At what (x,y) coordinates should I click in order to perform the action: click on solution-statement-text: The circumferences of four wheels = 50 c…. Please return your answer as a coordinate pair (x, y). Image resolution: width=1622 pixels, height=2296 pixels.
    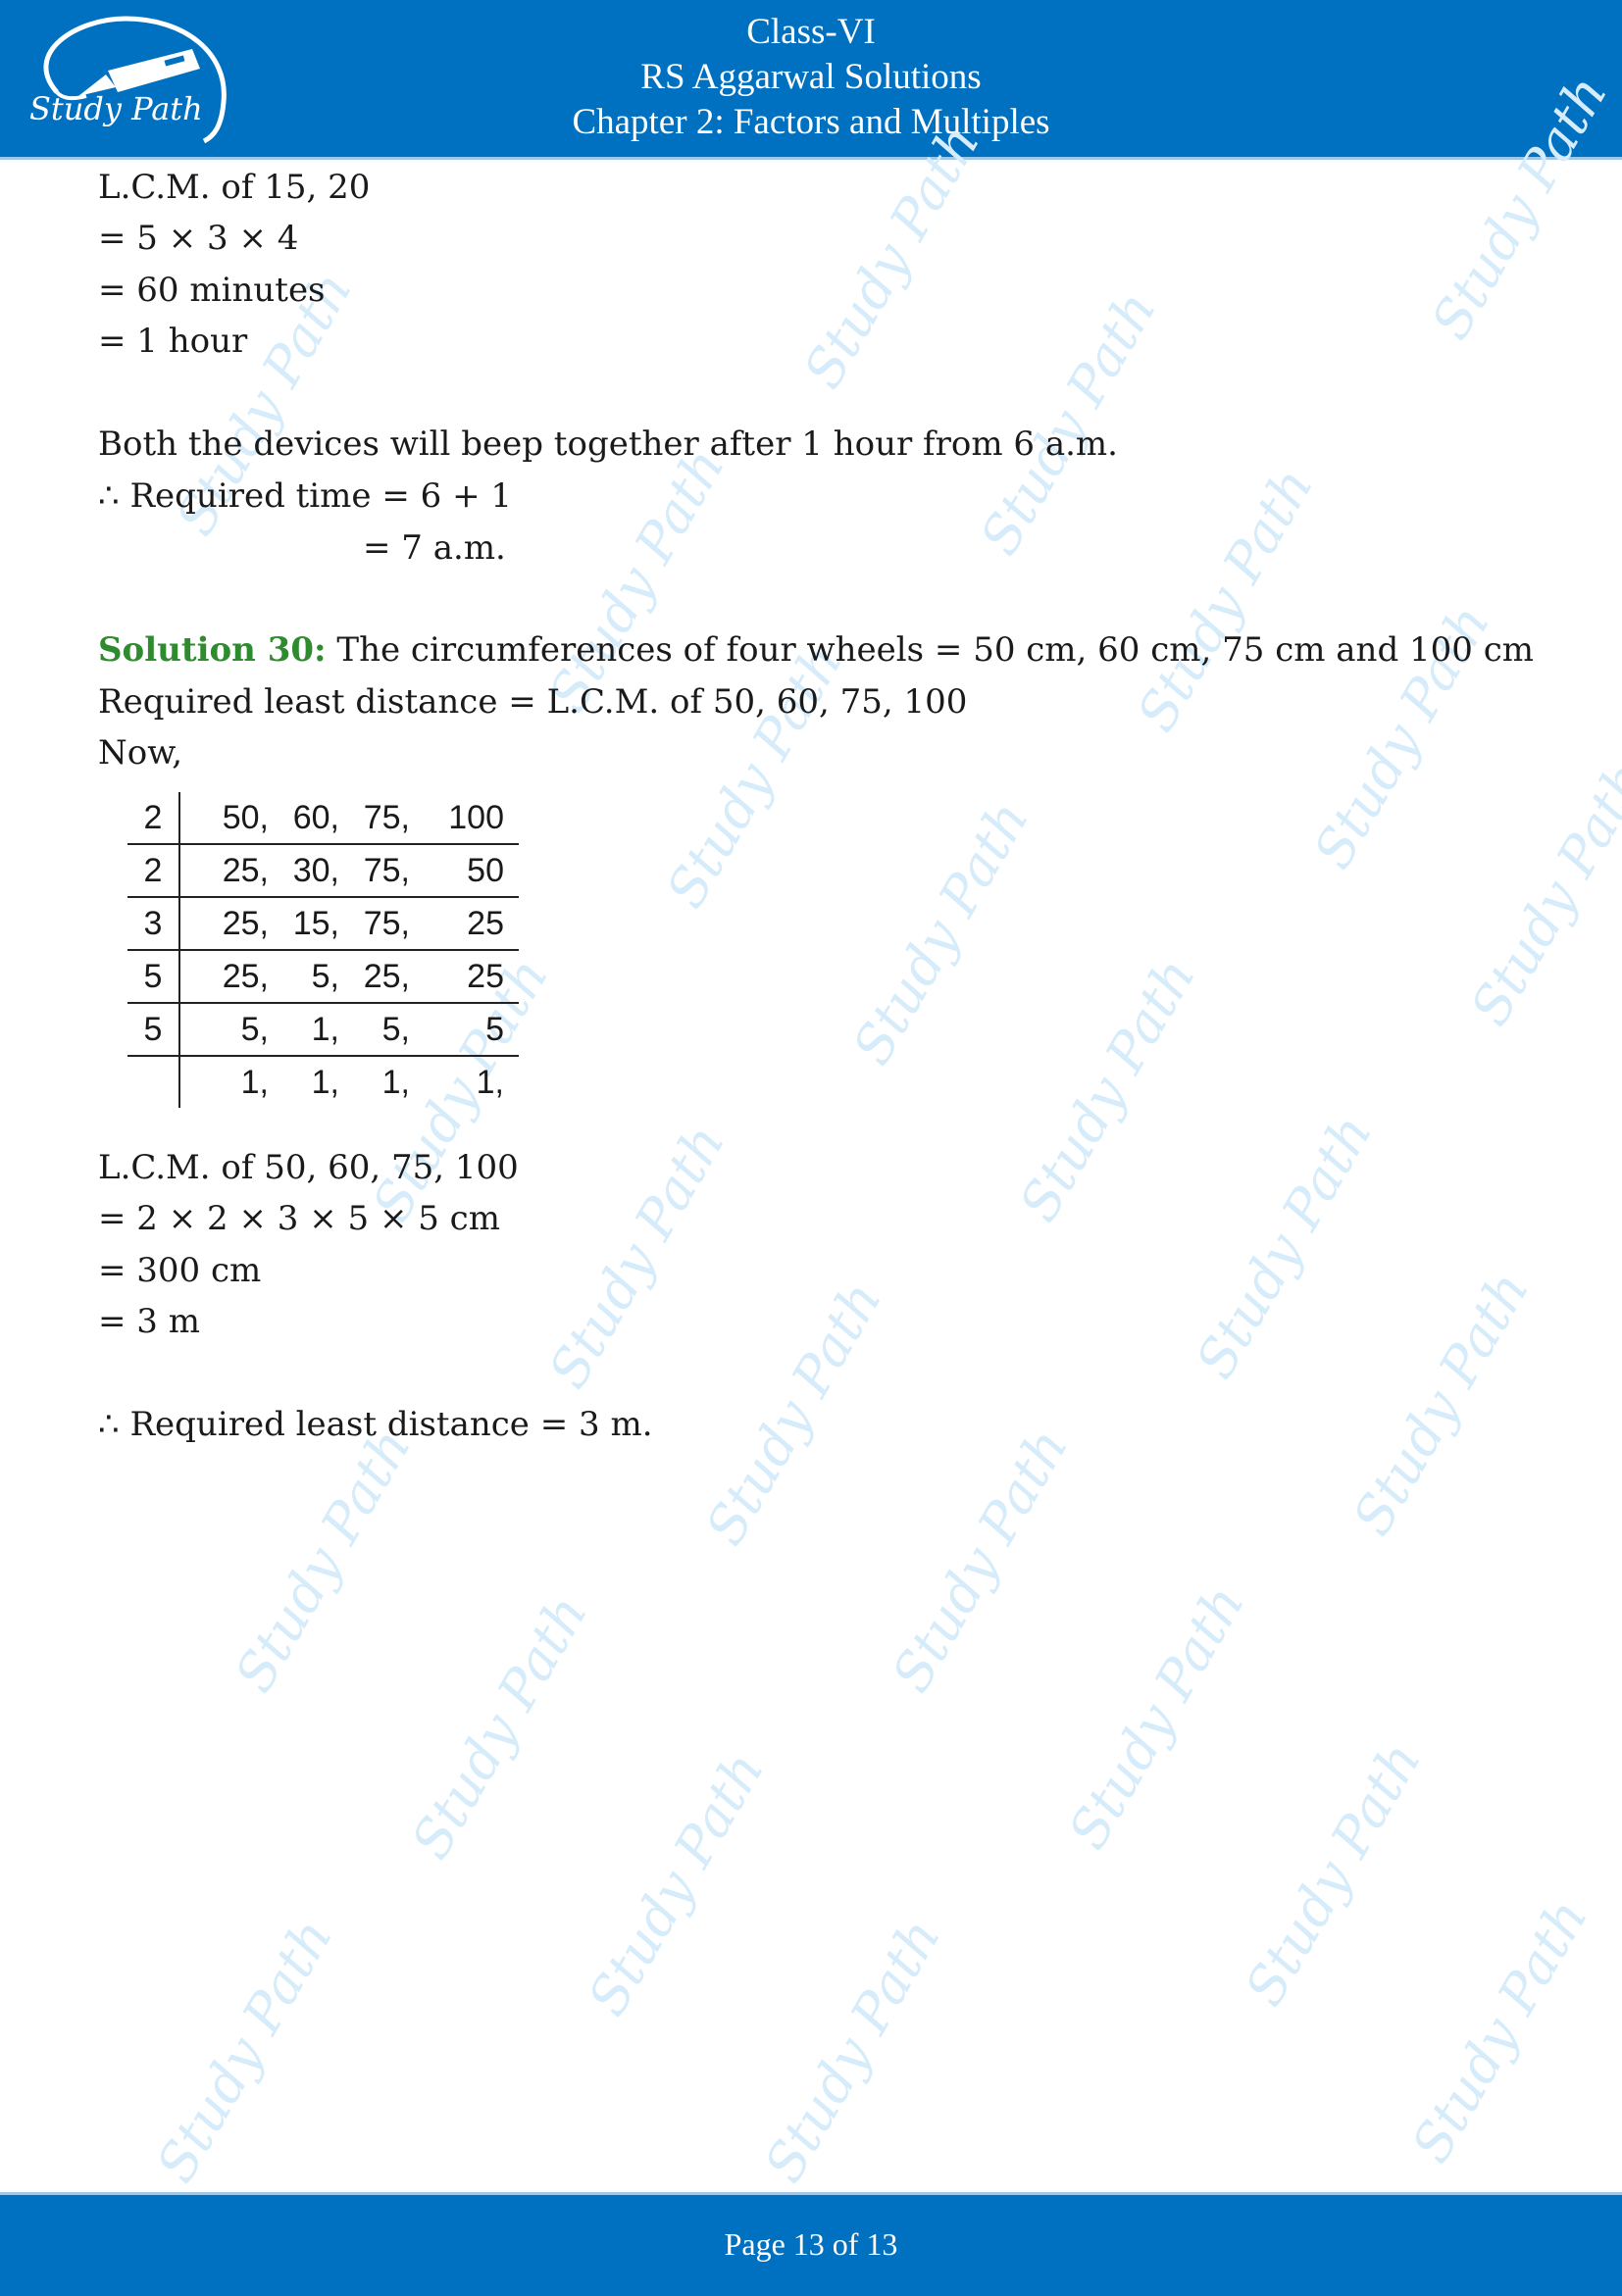
    Looking at the image, I should click on (931, 650).